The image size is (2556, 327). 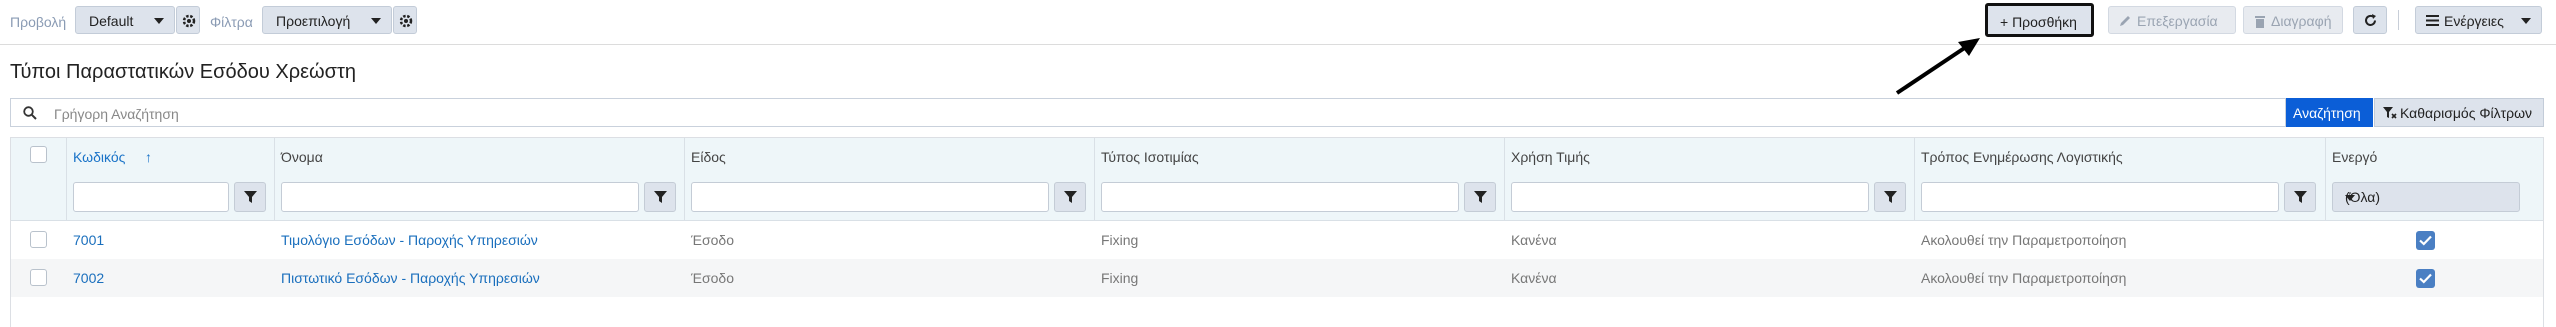 I want to click on search-icon, so click(x=30, y=113).